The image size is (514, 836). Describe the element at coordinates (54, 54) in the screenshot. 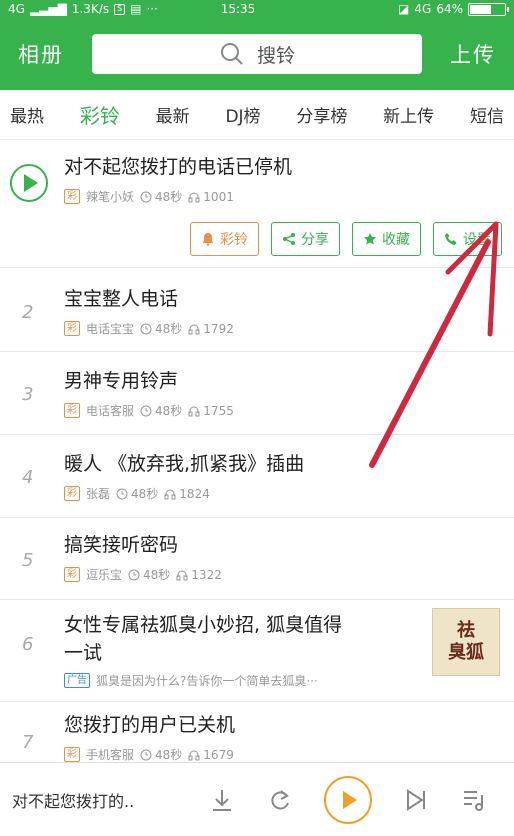

I see `album-button: 相册` at that location.